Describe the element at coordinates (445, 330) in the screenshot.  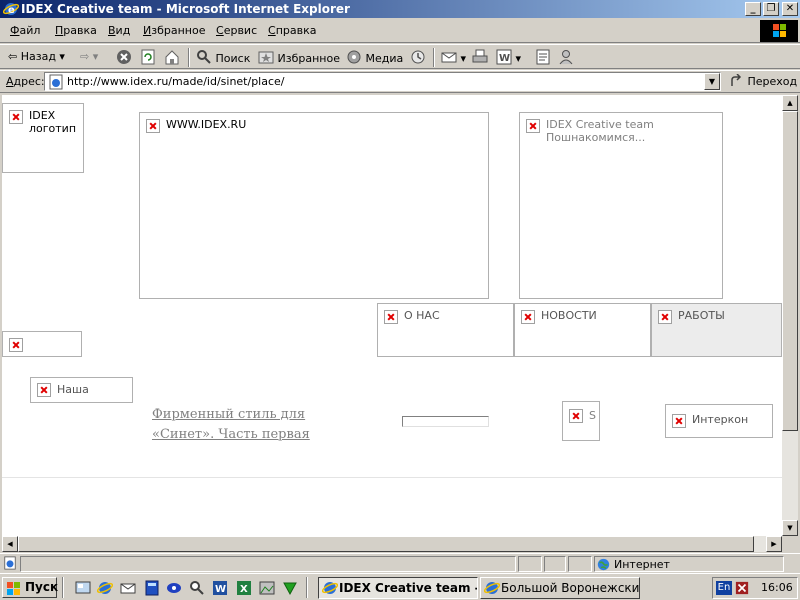
I see `nav-about-image: О НАС` at that location.